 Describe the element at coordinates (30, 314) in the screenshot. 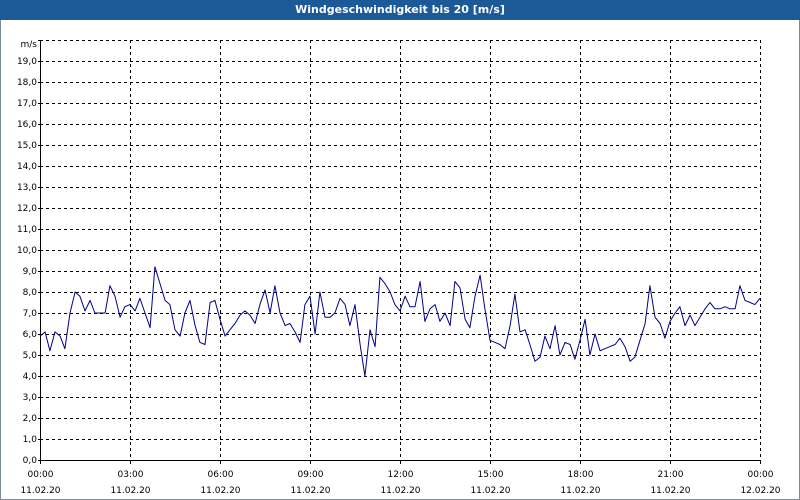

I see `y-tick-label: 7,0` at that location.